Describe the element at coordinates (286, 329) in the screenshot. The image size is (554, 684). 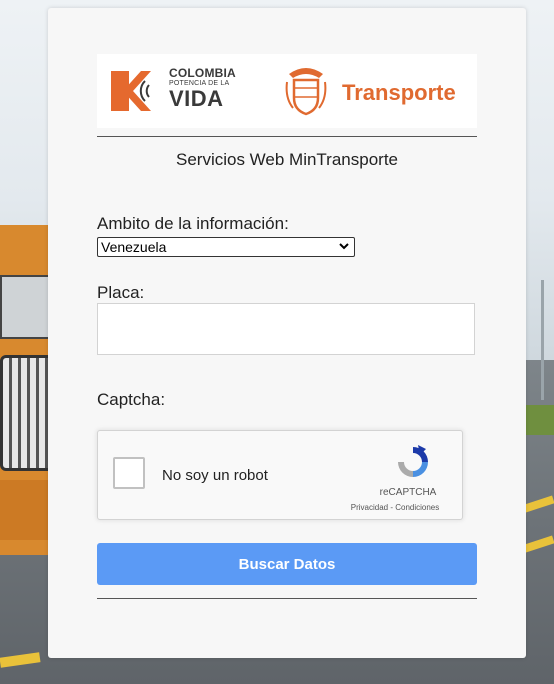
I see `placa-input` at that location.